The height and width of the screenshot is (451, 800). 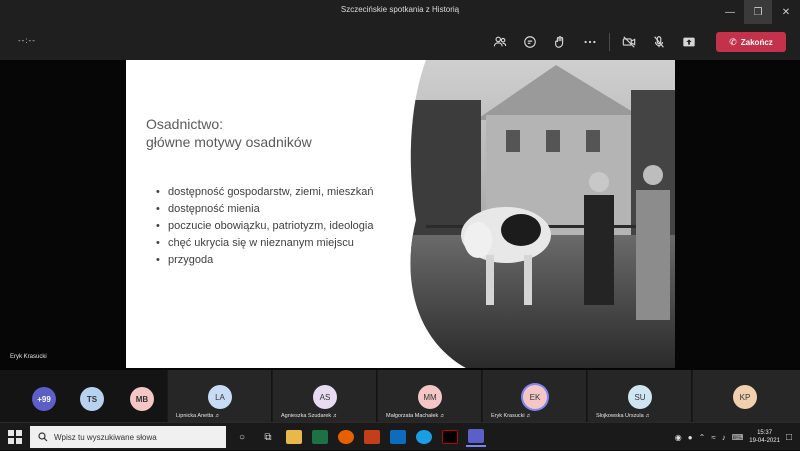 What do you see at coordinates (310, 416) in the screenshot?
I see `participant-name: Agnieszka Szudarek ♬` at bounding box center [310, 416].